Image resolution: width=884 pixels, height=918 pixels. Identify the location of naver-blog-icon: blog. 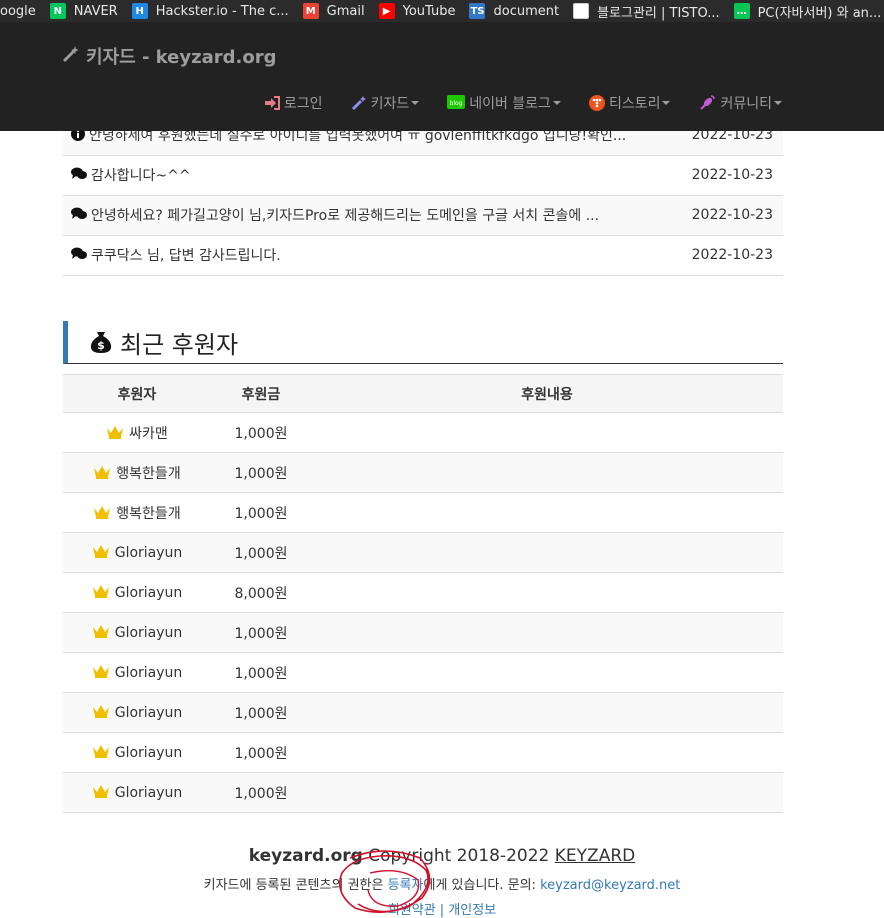
(456, 103).